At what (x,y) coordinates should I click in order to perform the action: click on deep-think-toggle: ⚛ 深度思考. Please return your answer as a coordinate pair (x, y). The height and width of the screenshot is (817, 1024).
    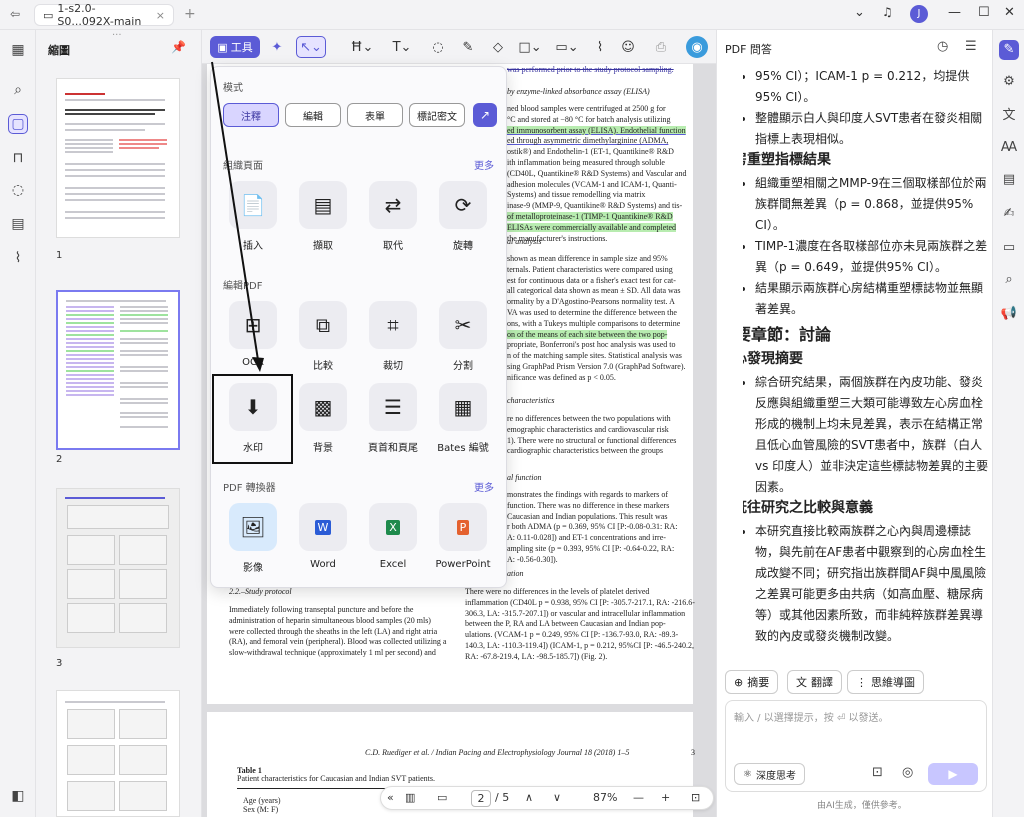
    Looking at the image, I should click on (769, 774).